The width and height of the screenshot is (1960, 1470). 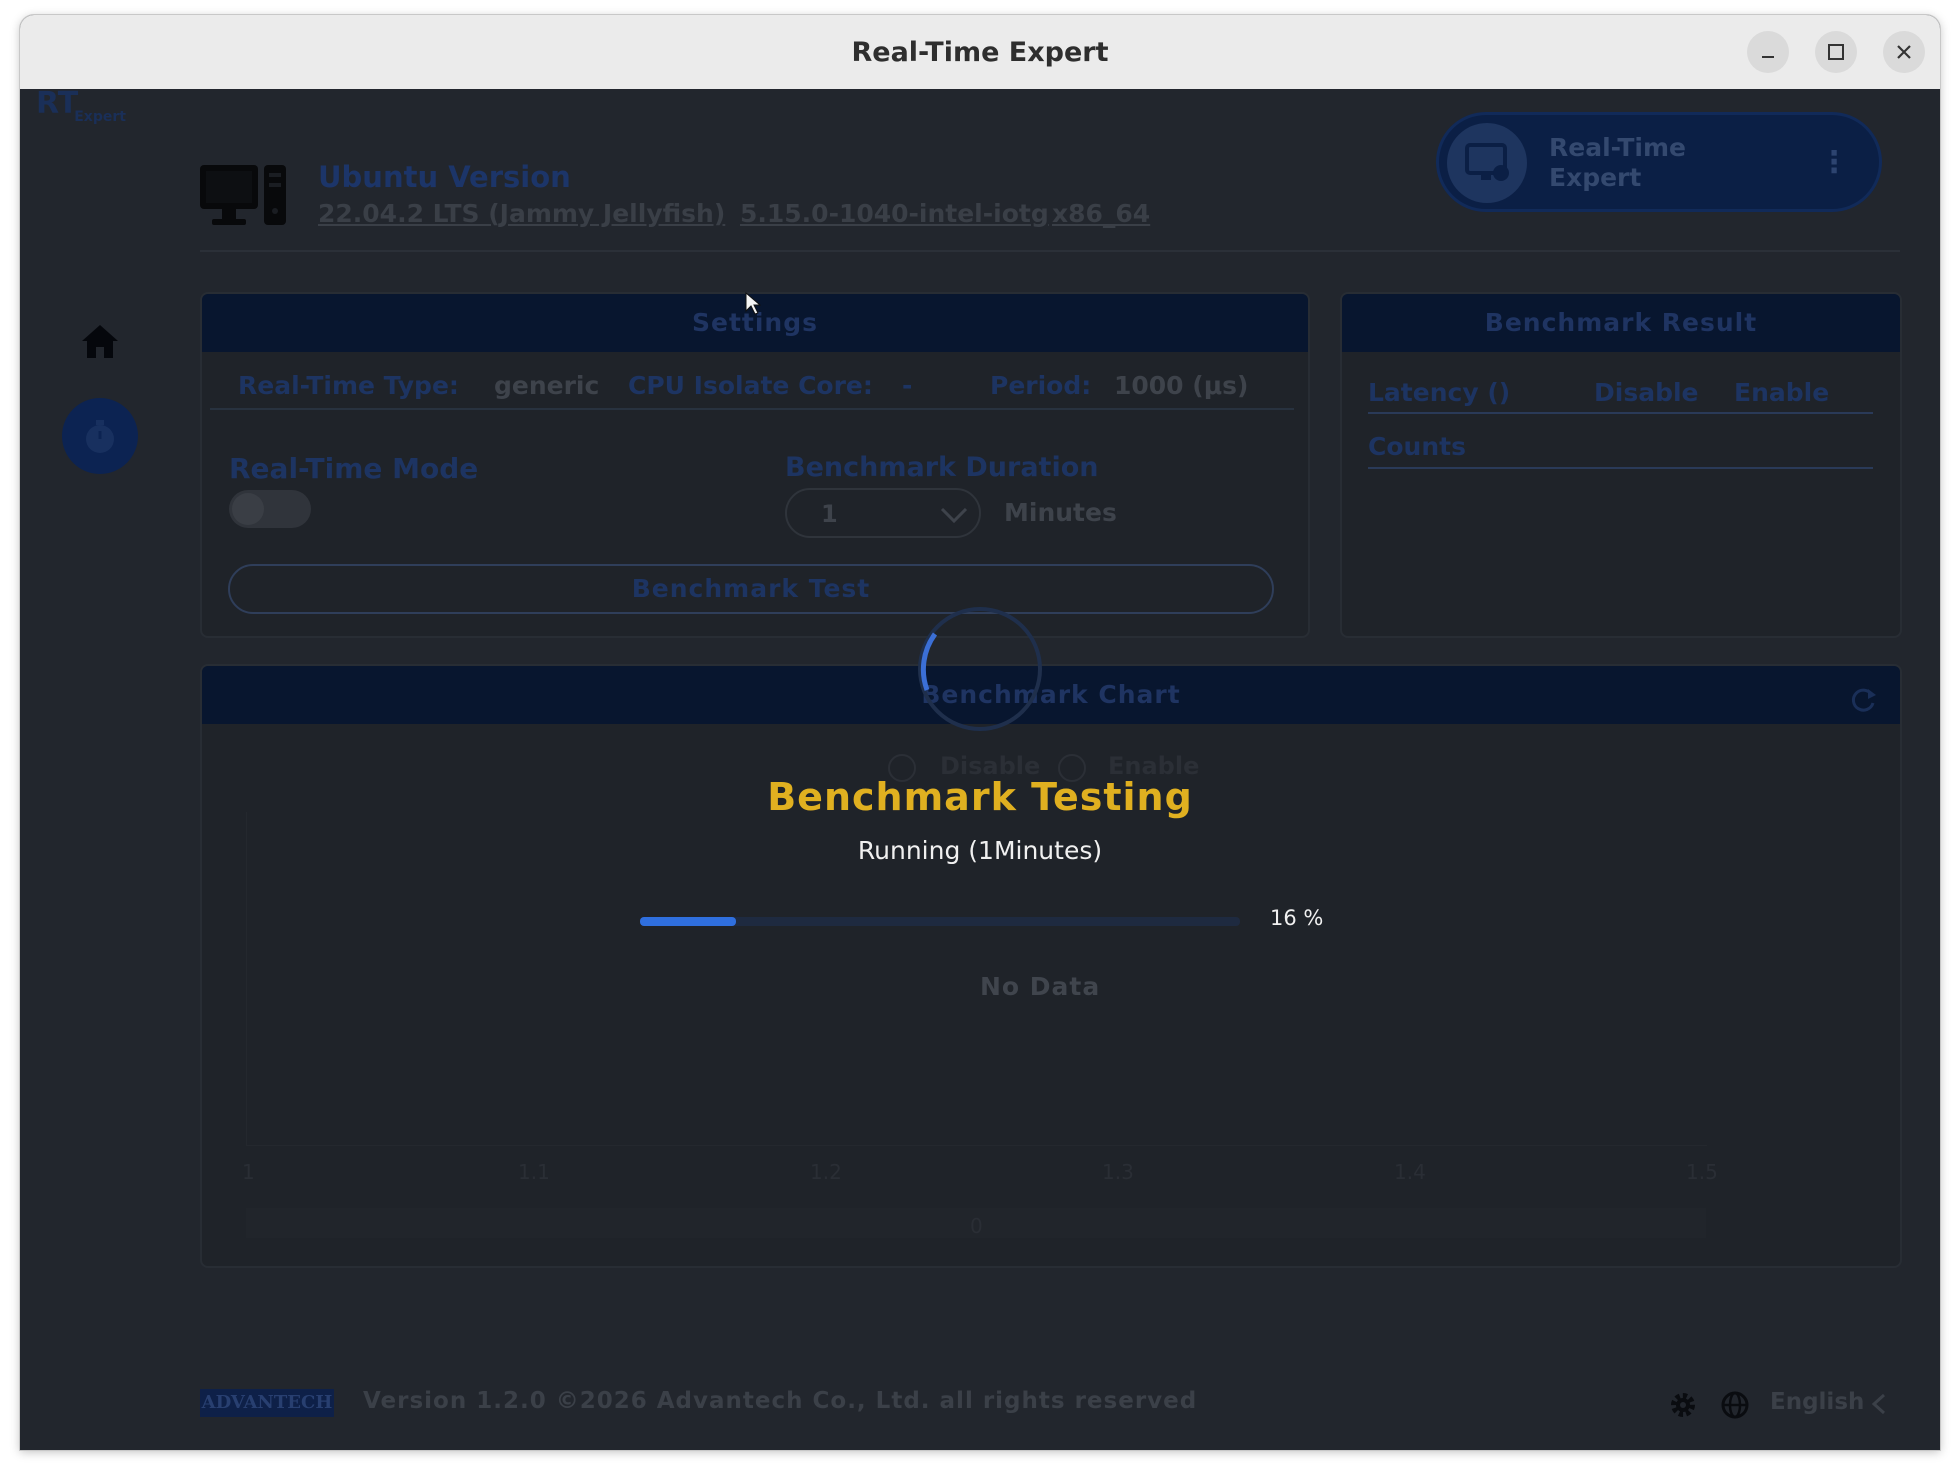 I want to click on window-title: Real-Time Expert, so click(x=980, y=52).